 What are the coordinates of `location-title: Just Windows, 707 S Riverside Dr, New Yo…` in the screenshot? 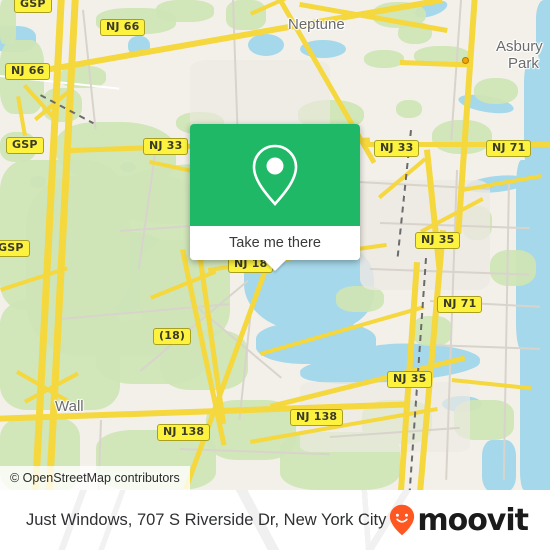 It's located at (206, 519).